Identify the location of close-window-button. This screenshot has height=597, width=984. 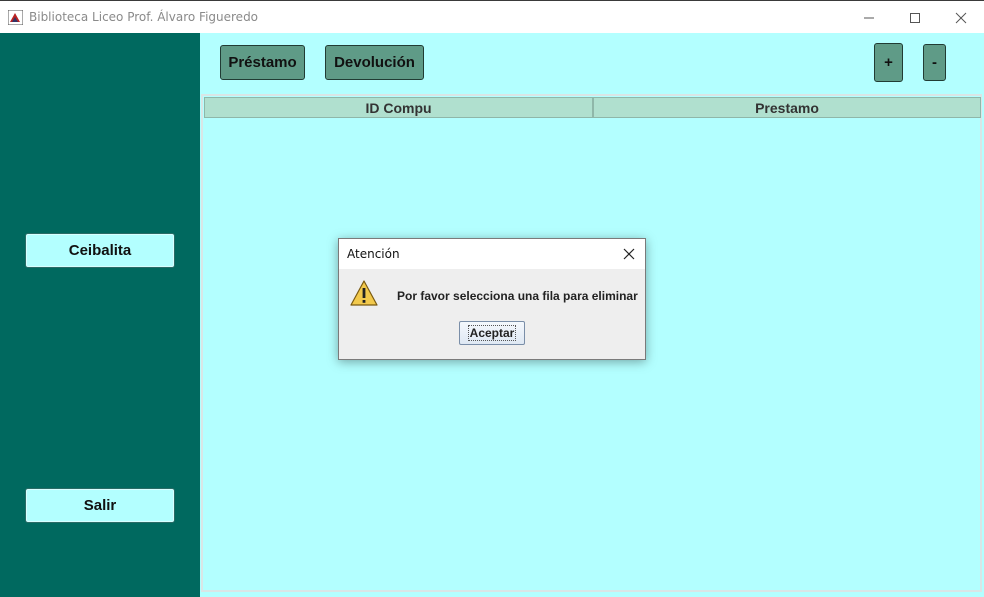
(961, 17).